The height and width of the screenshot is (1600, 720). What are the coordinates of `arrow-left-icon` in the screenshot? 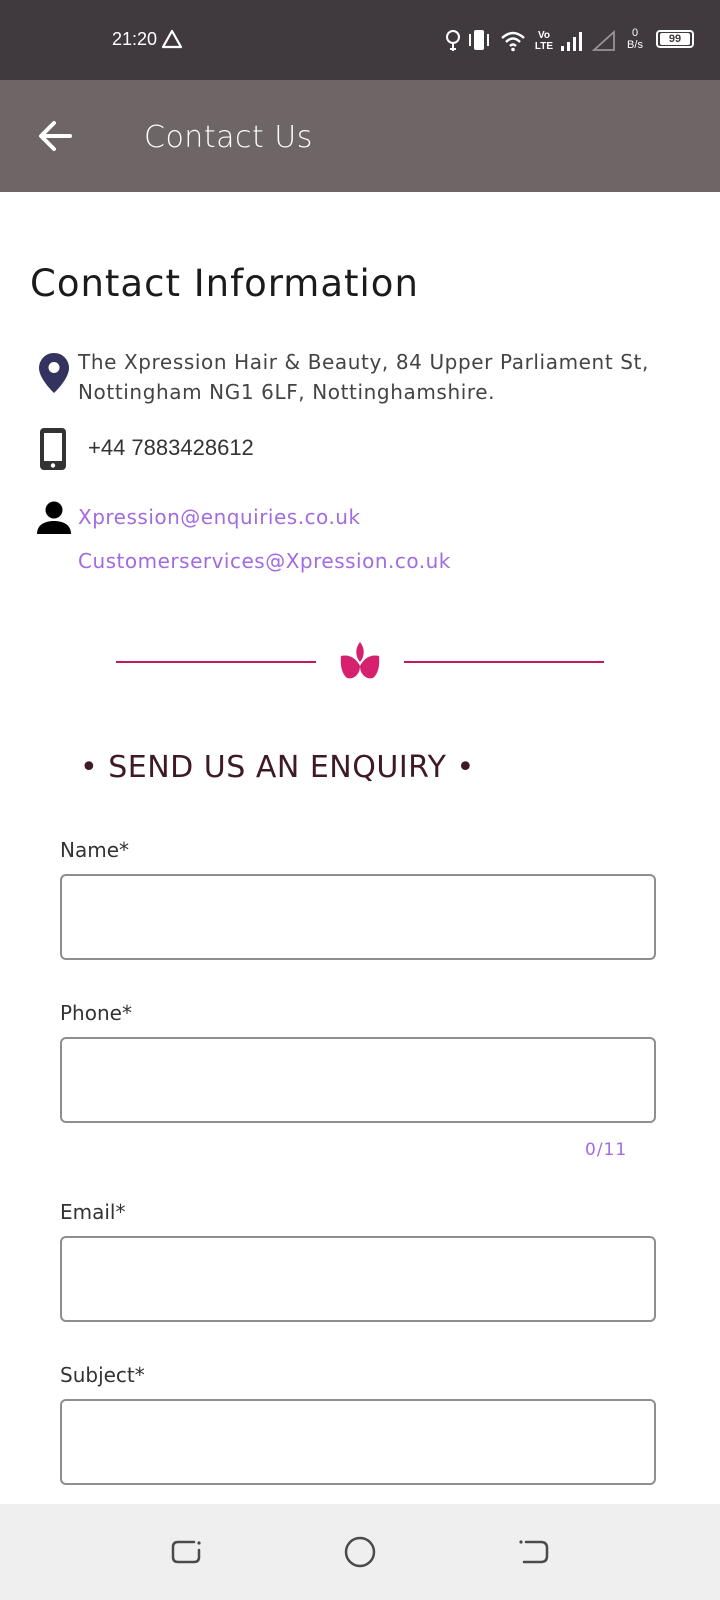 It's located at (56, 136).